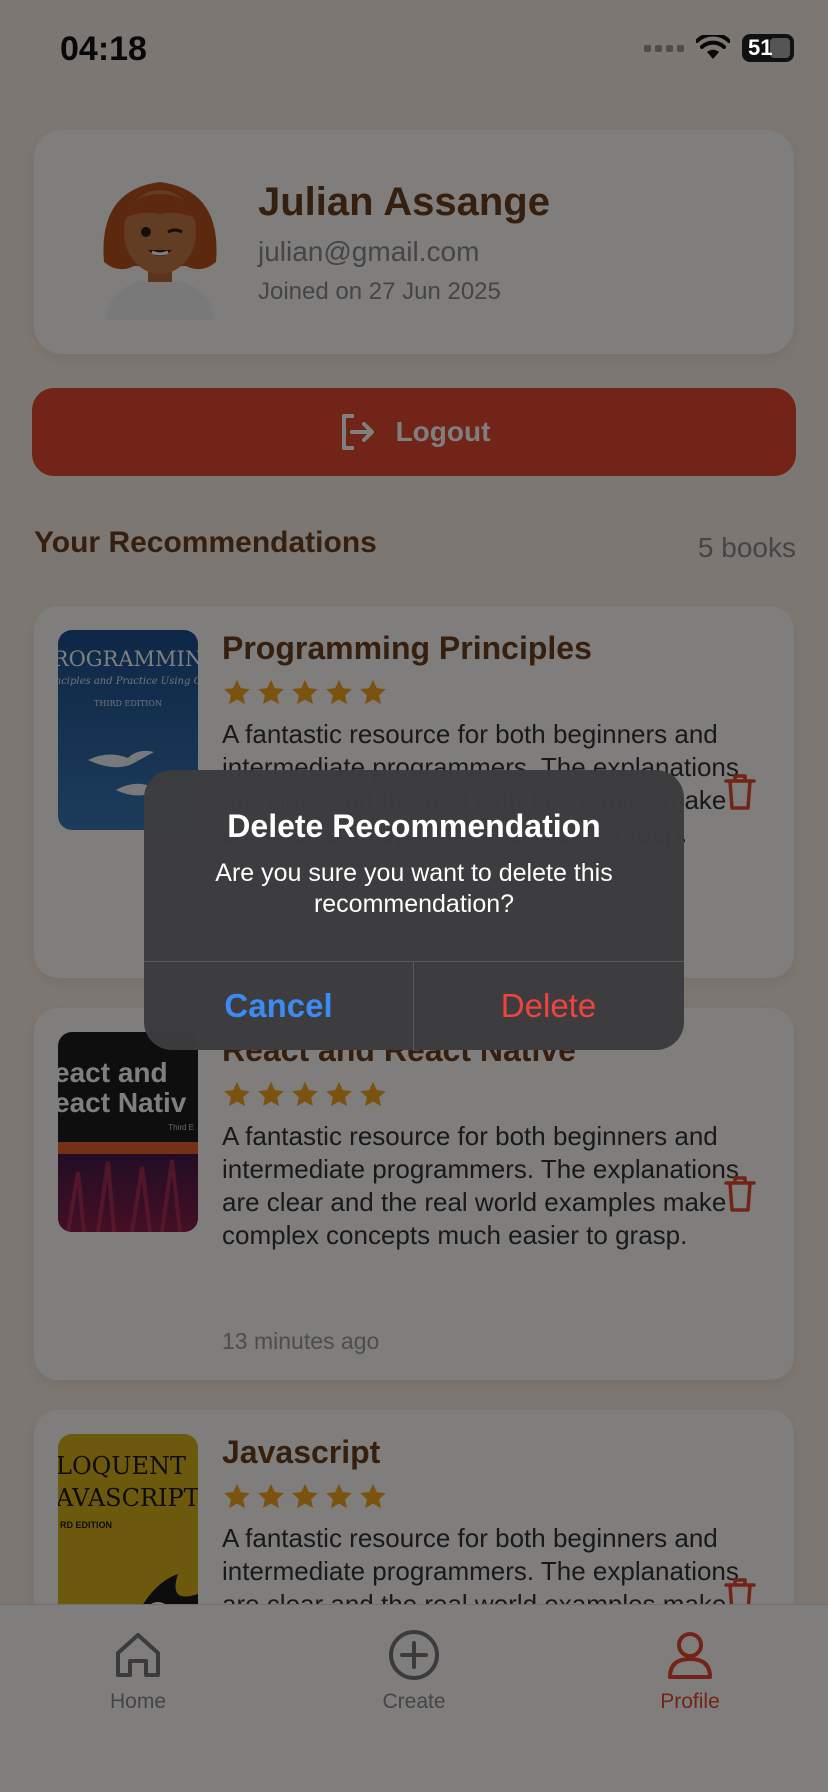 Image resolution: width=828 pixels, height=1792 pixels. Describe the element at coordinates (760, 47) in the screenshot. I see `battery-level: 51` at that location.